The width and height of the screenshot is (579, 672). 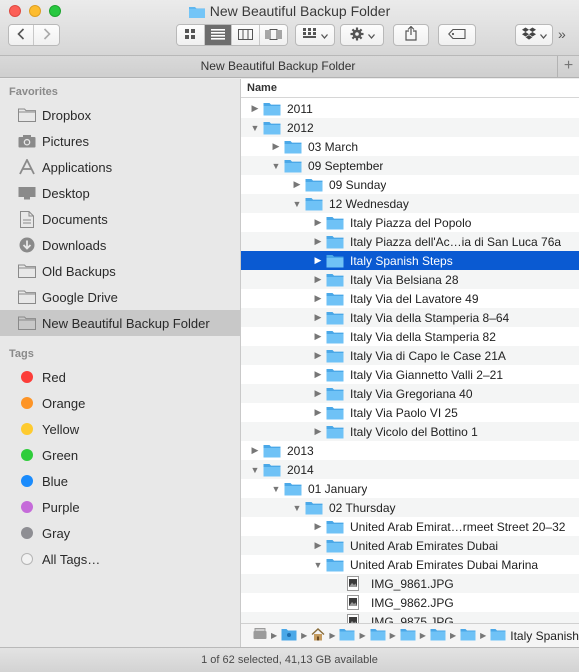 What do you see at coordinates (410, 526) in the screenshot?
I see `folder-row: ▶ United Arab Emirat…rmeet Street 20–32` at bounding box center [410, 526].